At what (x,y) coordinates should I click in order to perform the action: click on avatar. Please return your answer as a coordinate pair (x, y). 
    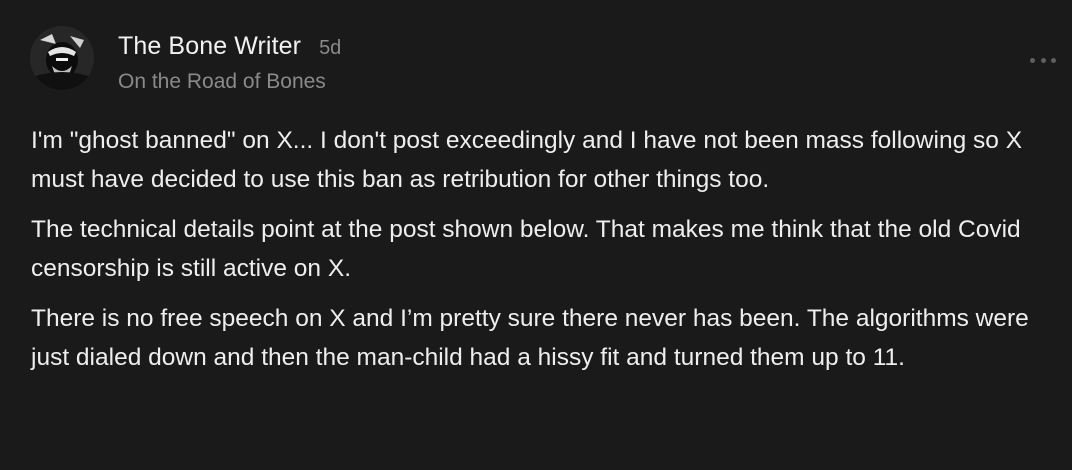
    Looking at the image, I should click on (62, 58).